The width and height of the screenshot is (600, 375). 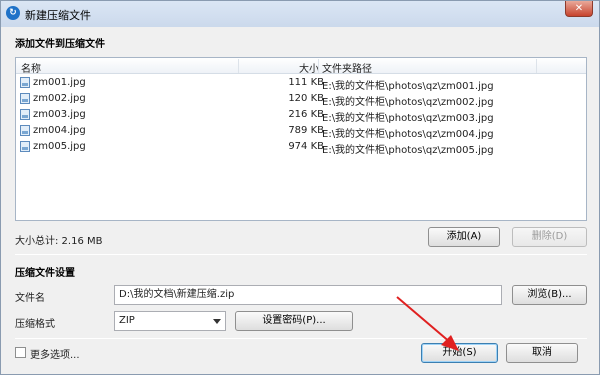 I want to click on file-name: zm004.jpg, so click(x=59, y=130).